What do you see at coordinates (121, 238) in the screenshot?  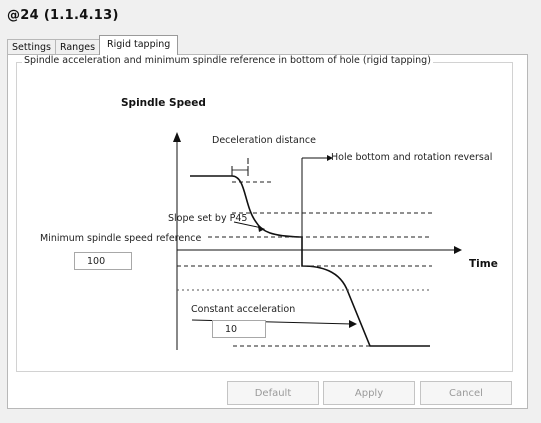 I see `label-min-speed-ref: Minimum spindle speed reference` at bounding box center [121, 238].